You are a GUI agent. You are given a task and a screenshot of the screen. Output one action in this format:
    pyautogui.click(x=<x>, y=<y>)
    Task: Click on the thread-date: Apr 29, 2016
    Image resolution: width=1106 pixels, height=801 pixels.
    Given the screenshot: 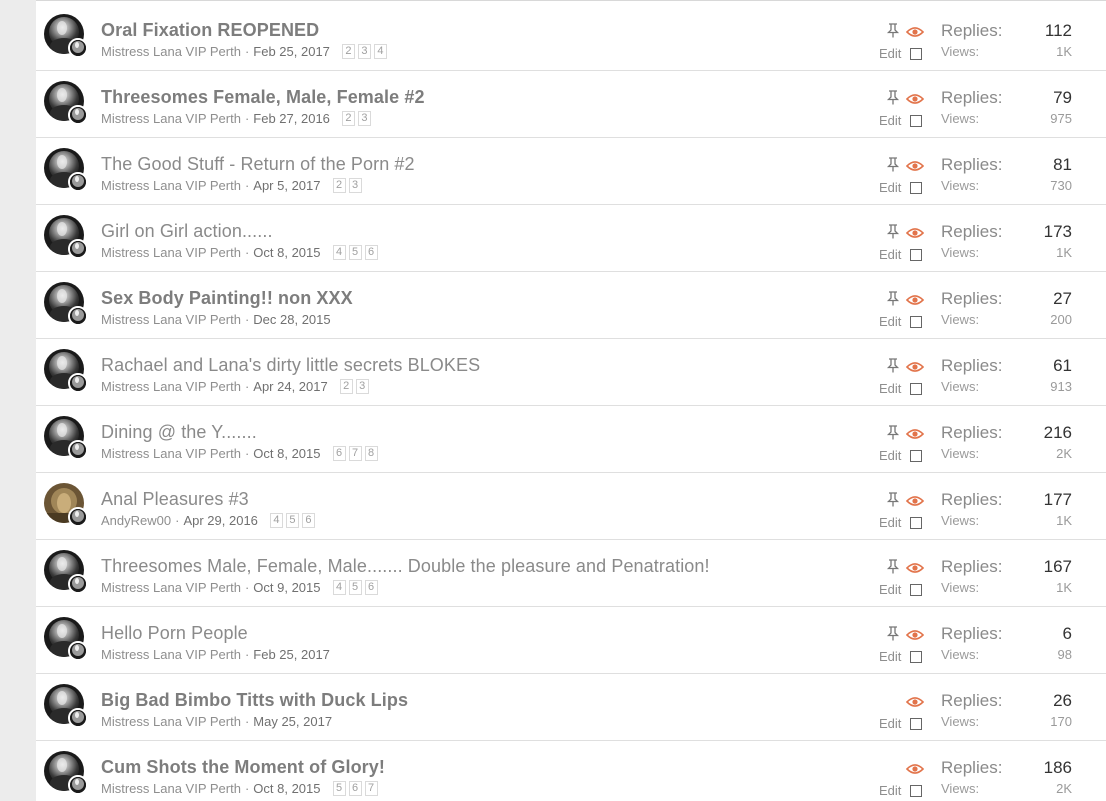 What is the action you would take?
    pyautogui.click(x=220, y=520)
    